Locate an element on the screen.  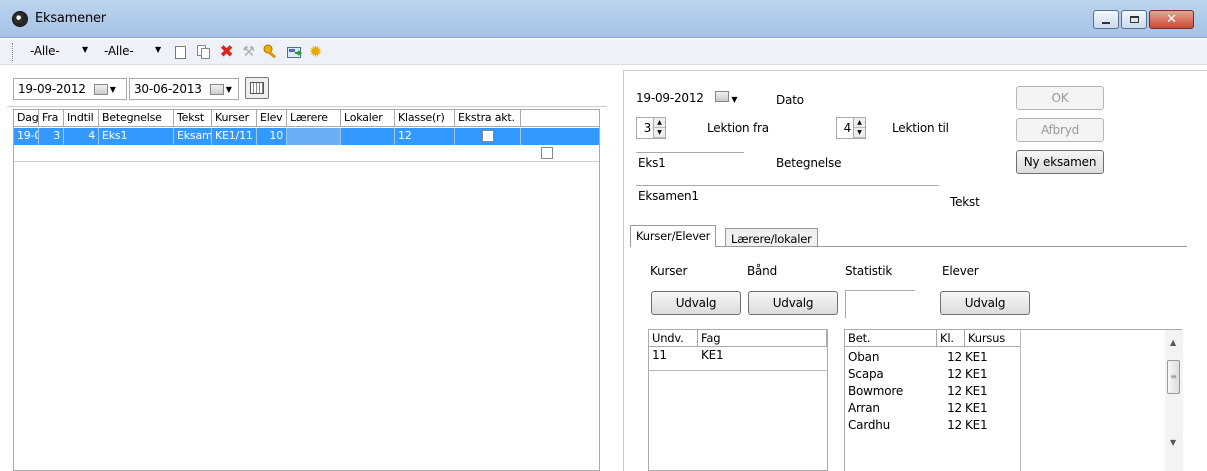
betegnelse-field: Eks1 is located at coordinates (690, 162).